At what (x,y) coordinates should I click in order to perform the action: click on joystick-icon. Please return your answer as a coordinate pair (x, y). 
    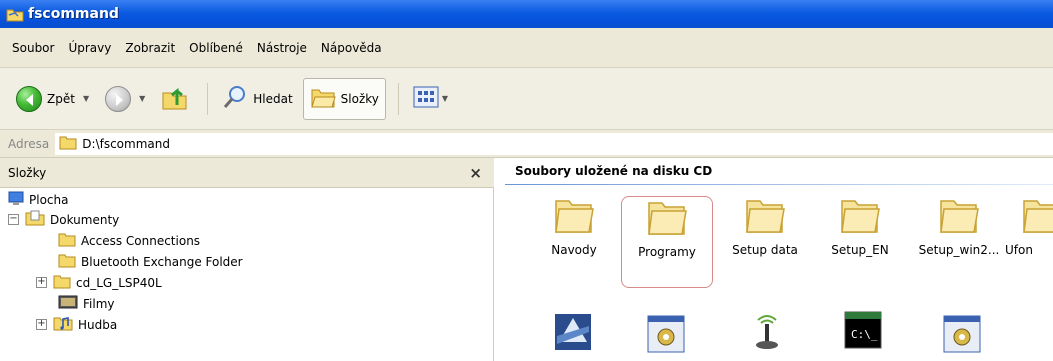
    Looking at the image, I should click on (767, 331).